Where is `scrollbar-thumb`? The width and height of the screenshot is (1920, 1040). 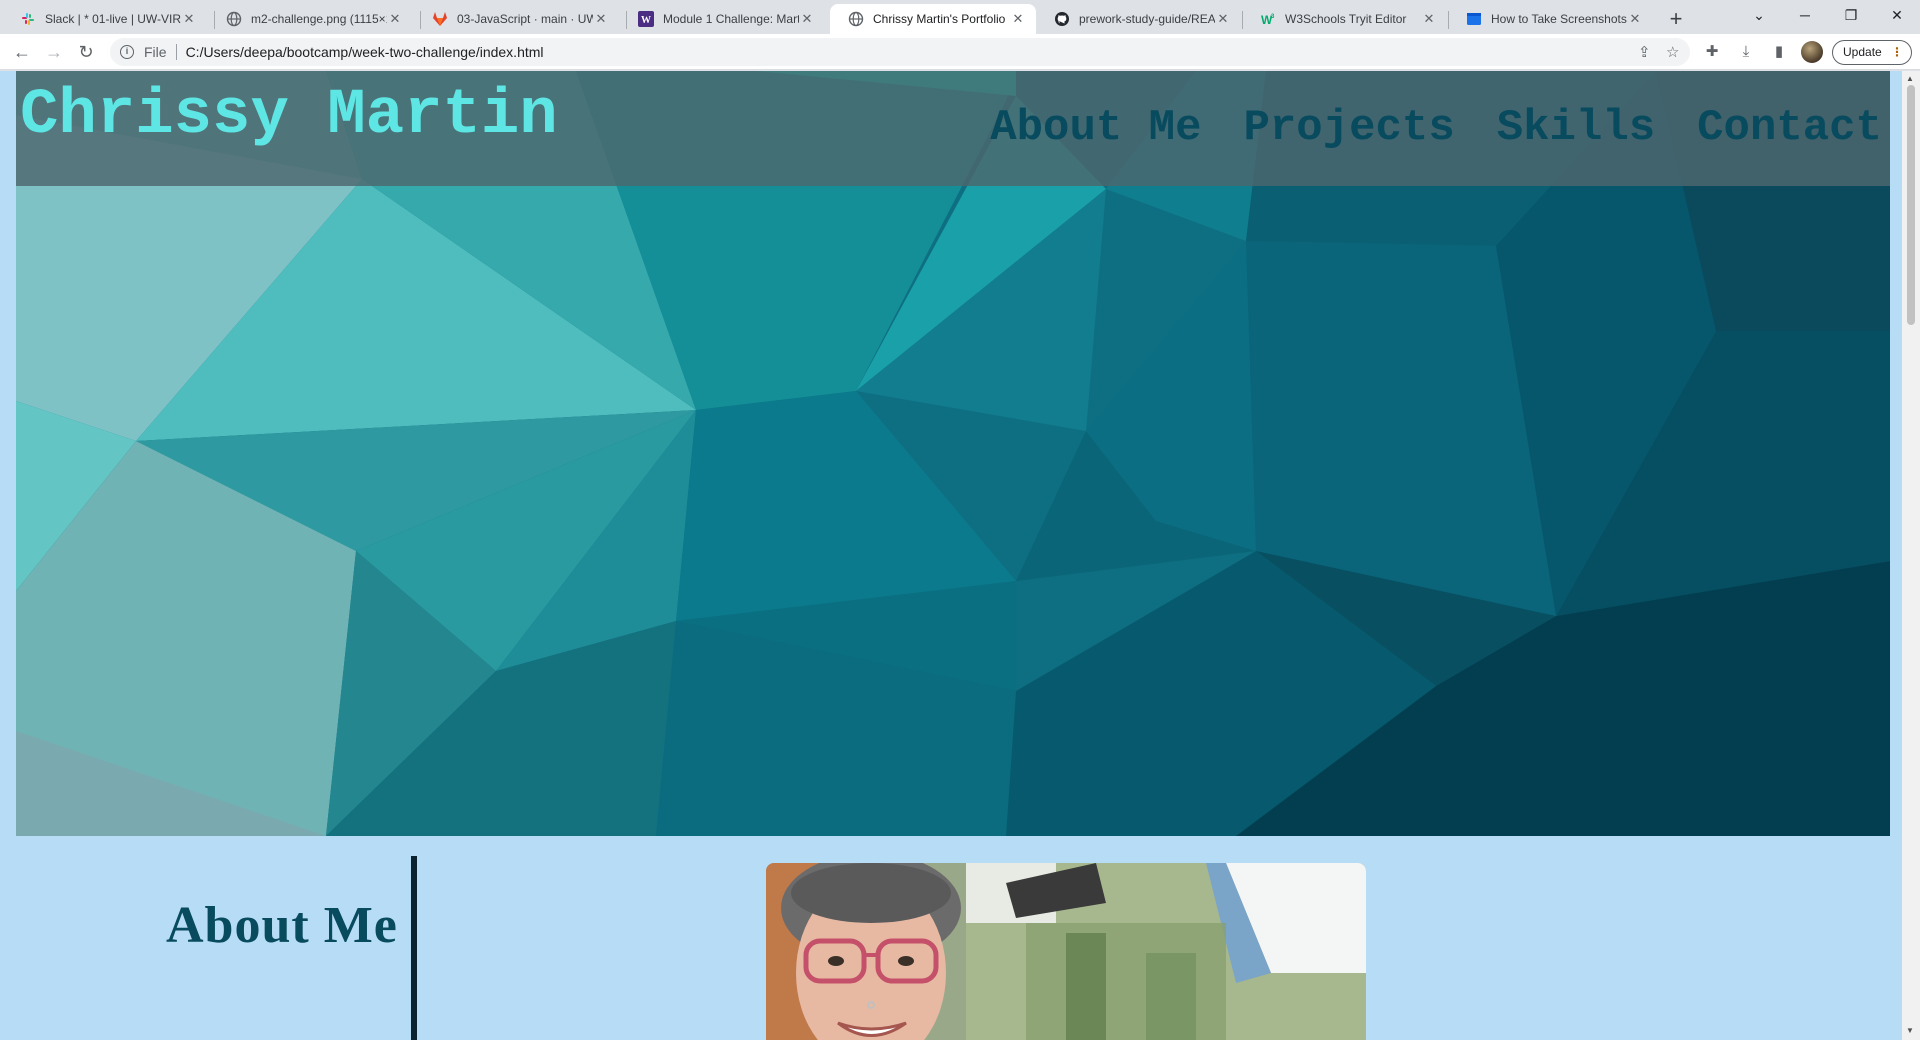
scrollbar-thumb is located at coordinates (1911, 205).